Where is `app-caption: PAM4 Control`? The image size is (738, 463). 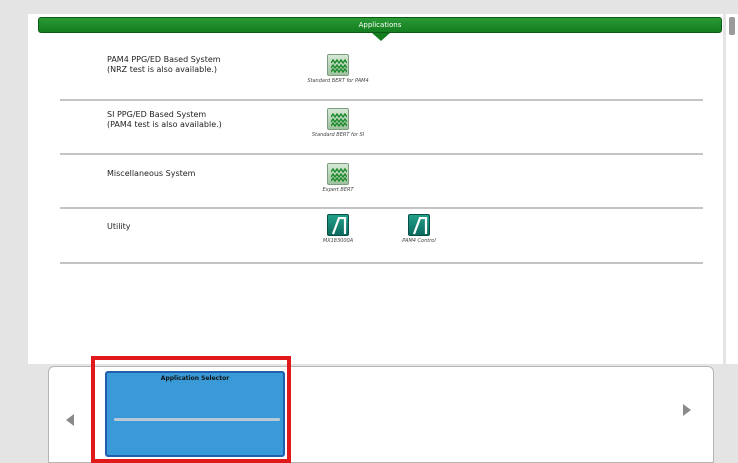
app-caption: PAM4 Control is located at coordinates (419, 241).